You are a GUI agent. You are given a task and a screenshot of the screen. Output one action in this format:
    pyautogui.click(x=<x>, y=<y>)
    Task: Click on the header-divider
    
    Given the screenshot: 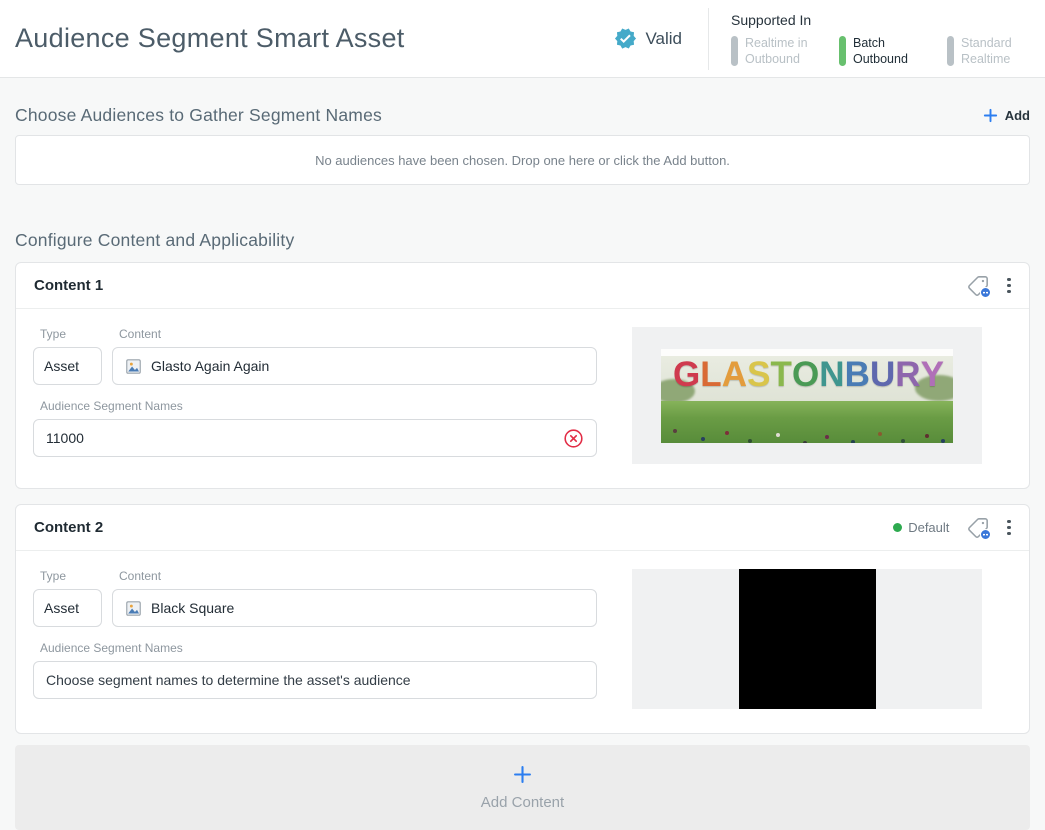 What is the action you would take?
    pyautogui.click(x=708, y=38)
    